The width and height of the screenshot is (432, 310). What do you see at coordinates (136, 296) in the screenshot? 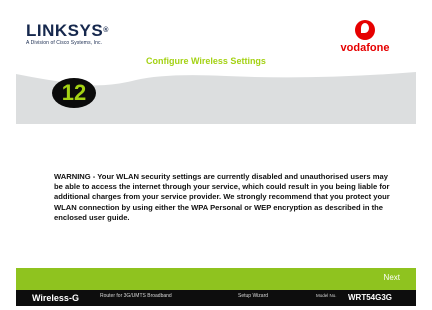
I see `product-description: Router for 3G/UMTS Broadband` at bounding box center [136, 296].